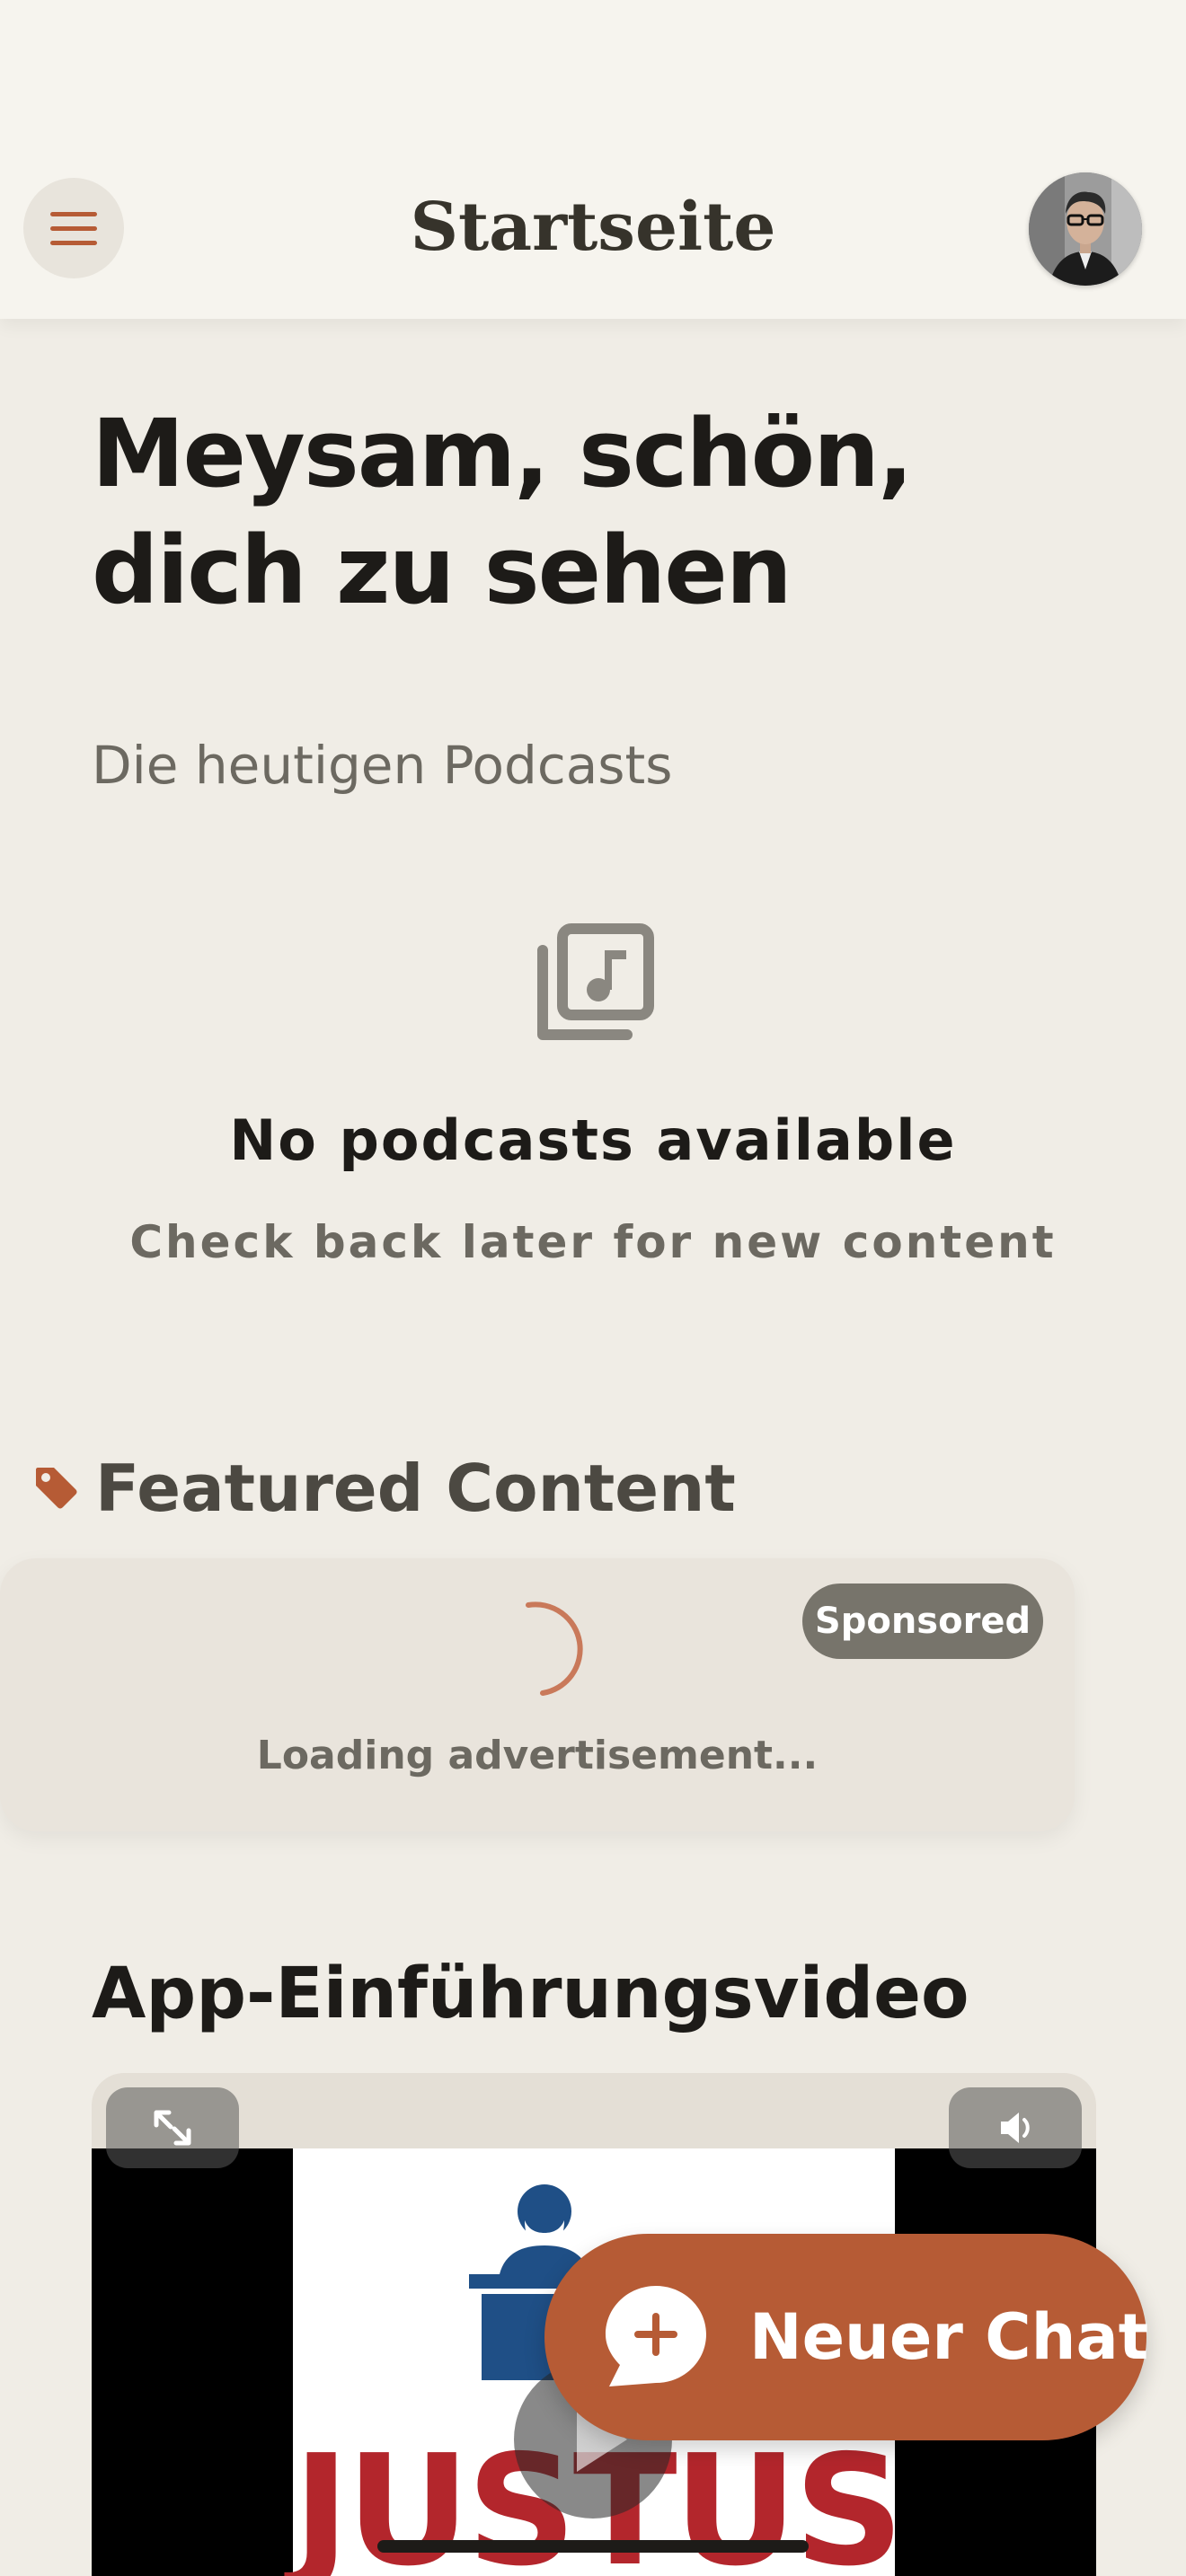  I want to click on avatar, so click(1085, 229).